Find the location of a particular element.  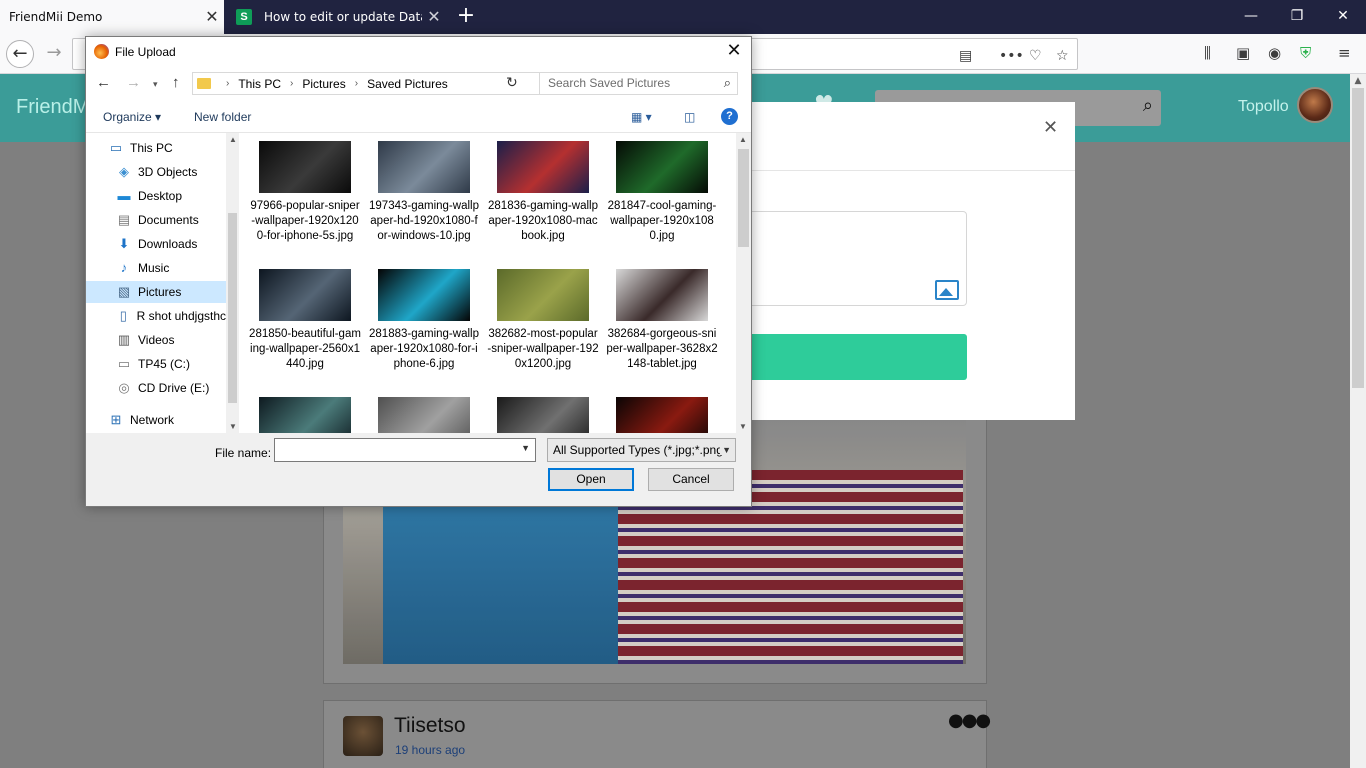

cd-drive-icon: ◎ is located at coordinates (124, 387).